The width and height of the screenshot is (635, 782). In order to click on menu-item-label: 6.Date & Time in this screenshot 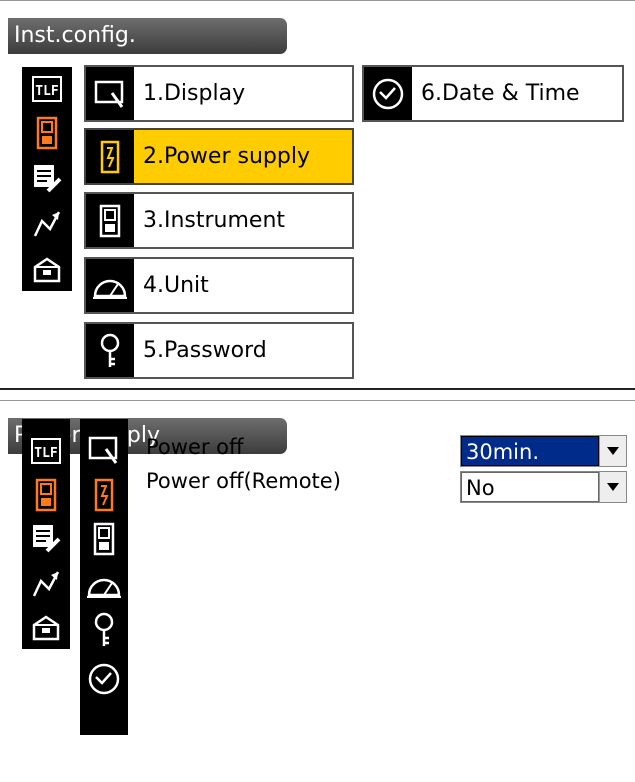, I will do `click(500, 93)`.